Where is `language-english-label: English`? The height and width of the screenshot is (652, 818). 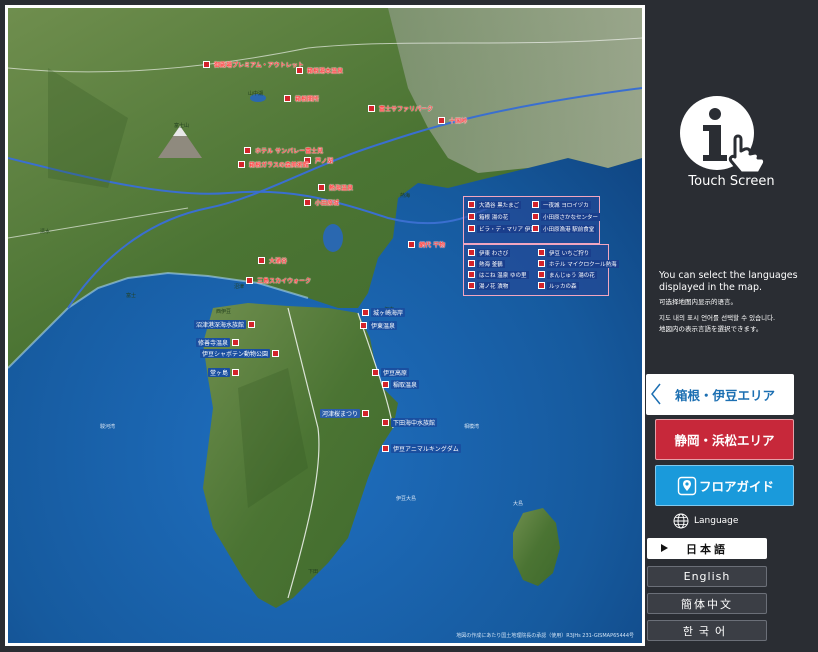
language-english-label: English is located at coordinates (707, 576).